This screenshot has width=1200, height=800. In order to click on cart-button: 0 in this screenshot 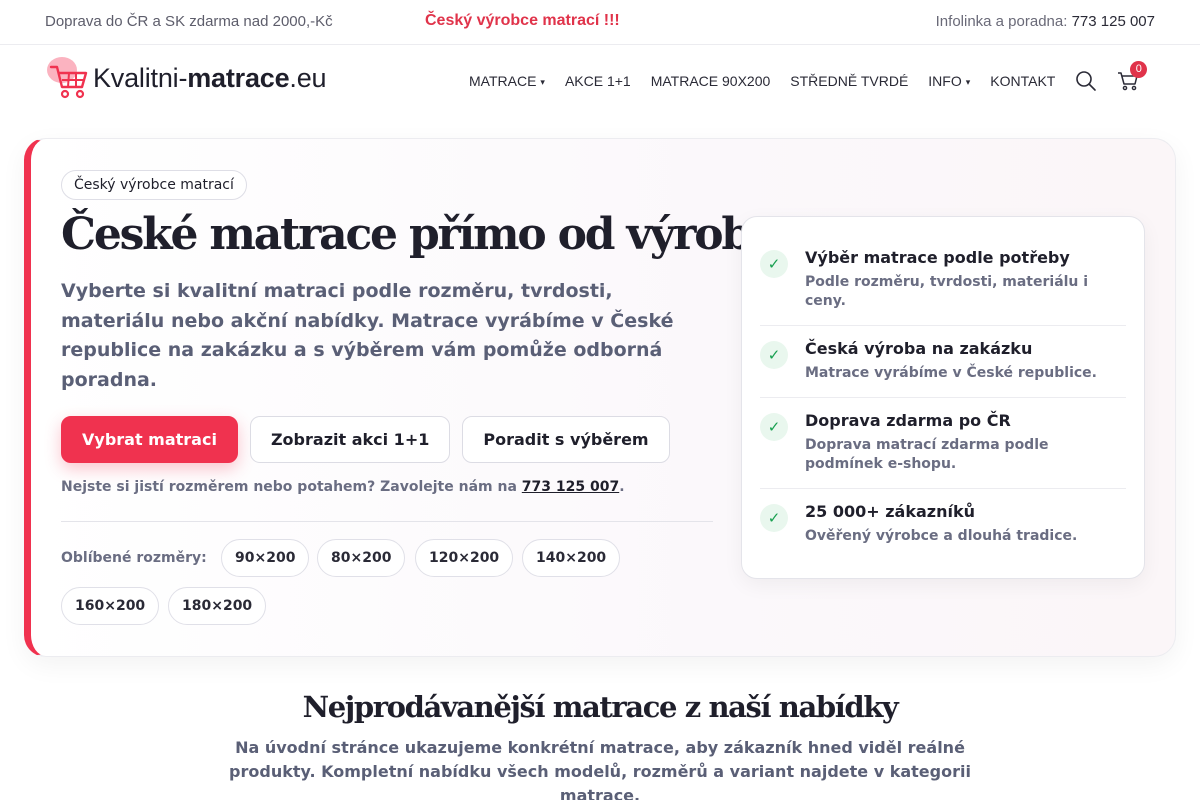, I will do `click(1132, 76)`.